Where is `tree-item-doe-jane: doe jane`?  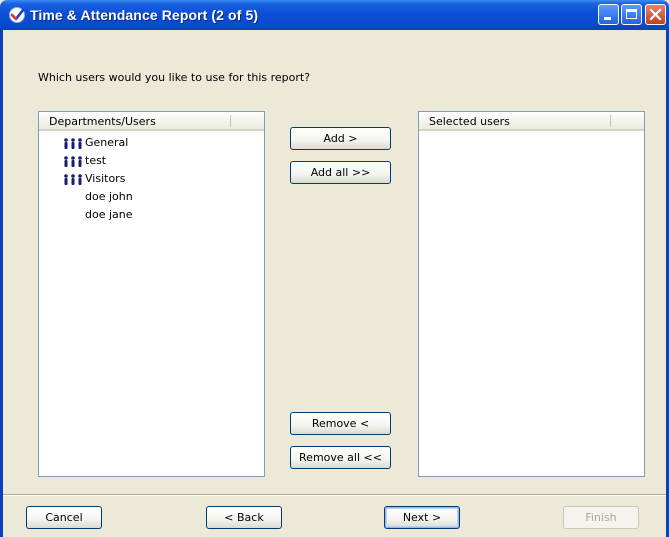
tree-item-doe-jane: doe jane is located at coordinates (151, 215).